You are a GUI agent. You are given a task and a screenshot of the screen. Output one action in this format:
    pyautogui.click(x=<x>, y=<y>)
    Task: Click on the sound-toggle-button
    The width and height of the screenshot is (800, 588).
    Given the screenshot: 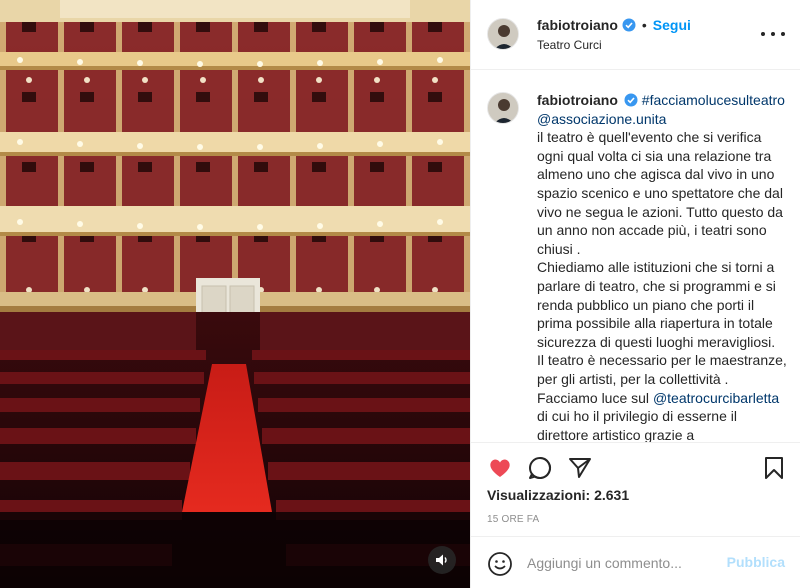 What is the action you would take?
    pyautogui.click(x=442, y=560)
    